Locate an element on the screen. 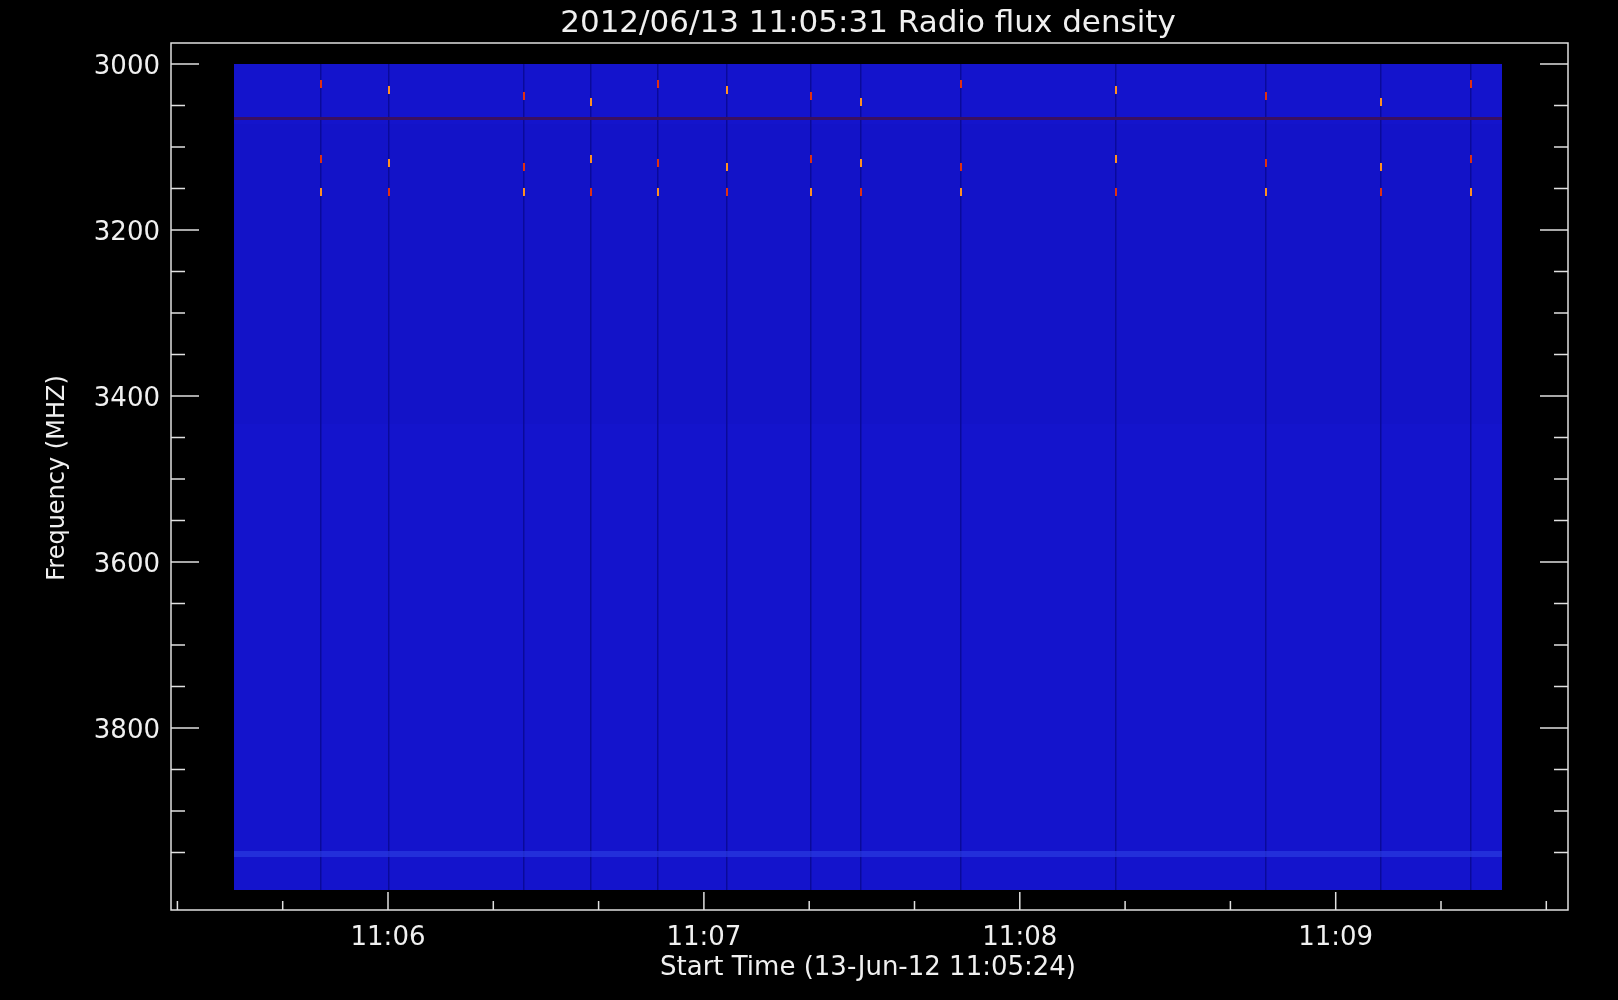 This screenshot has width=1618, height=1000. y-tick-label: 3600 is located at coordinates (126, 563).